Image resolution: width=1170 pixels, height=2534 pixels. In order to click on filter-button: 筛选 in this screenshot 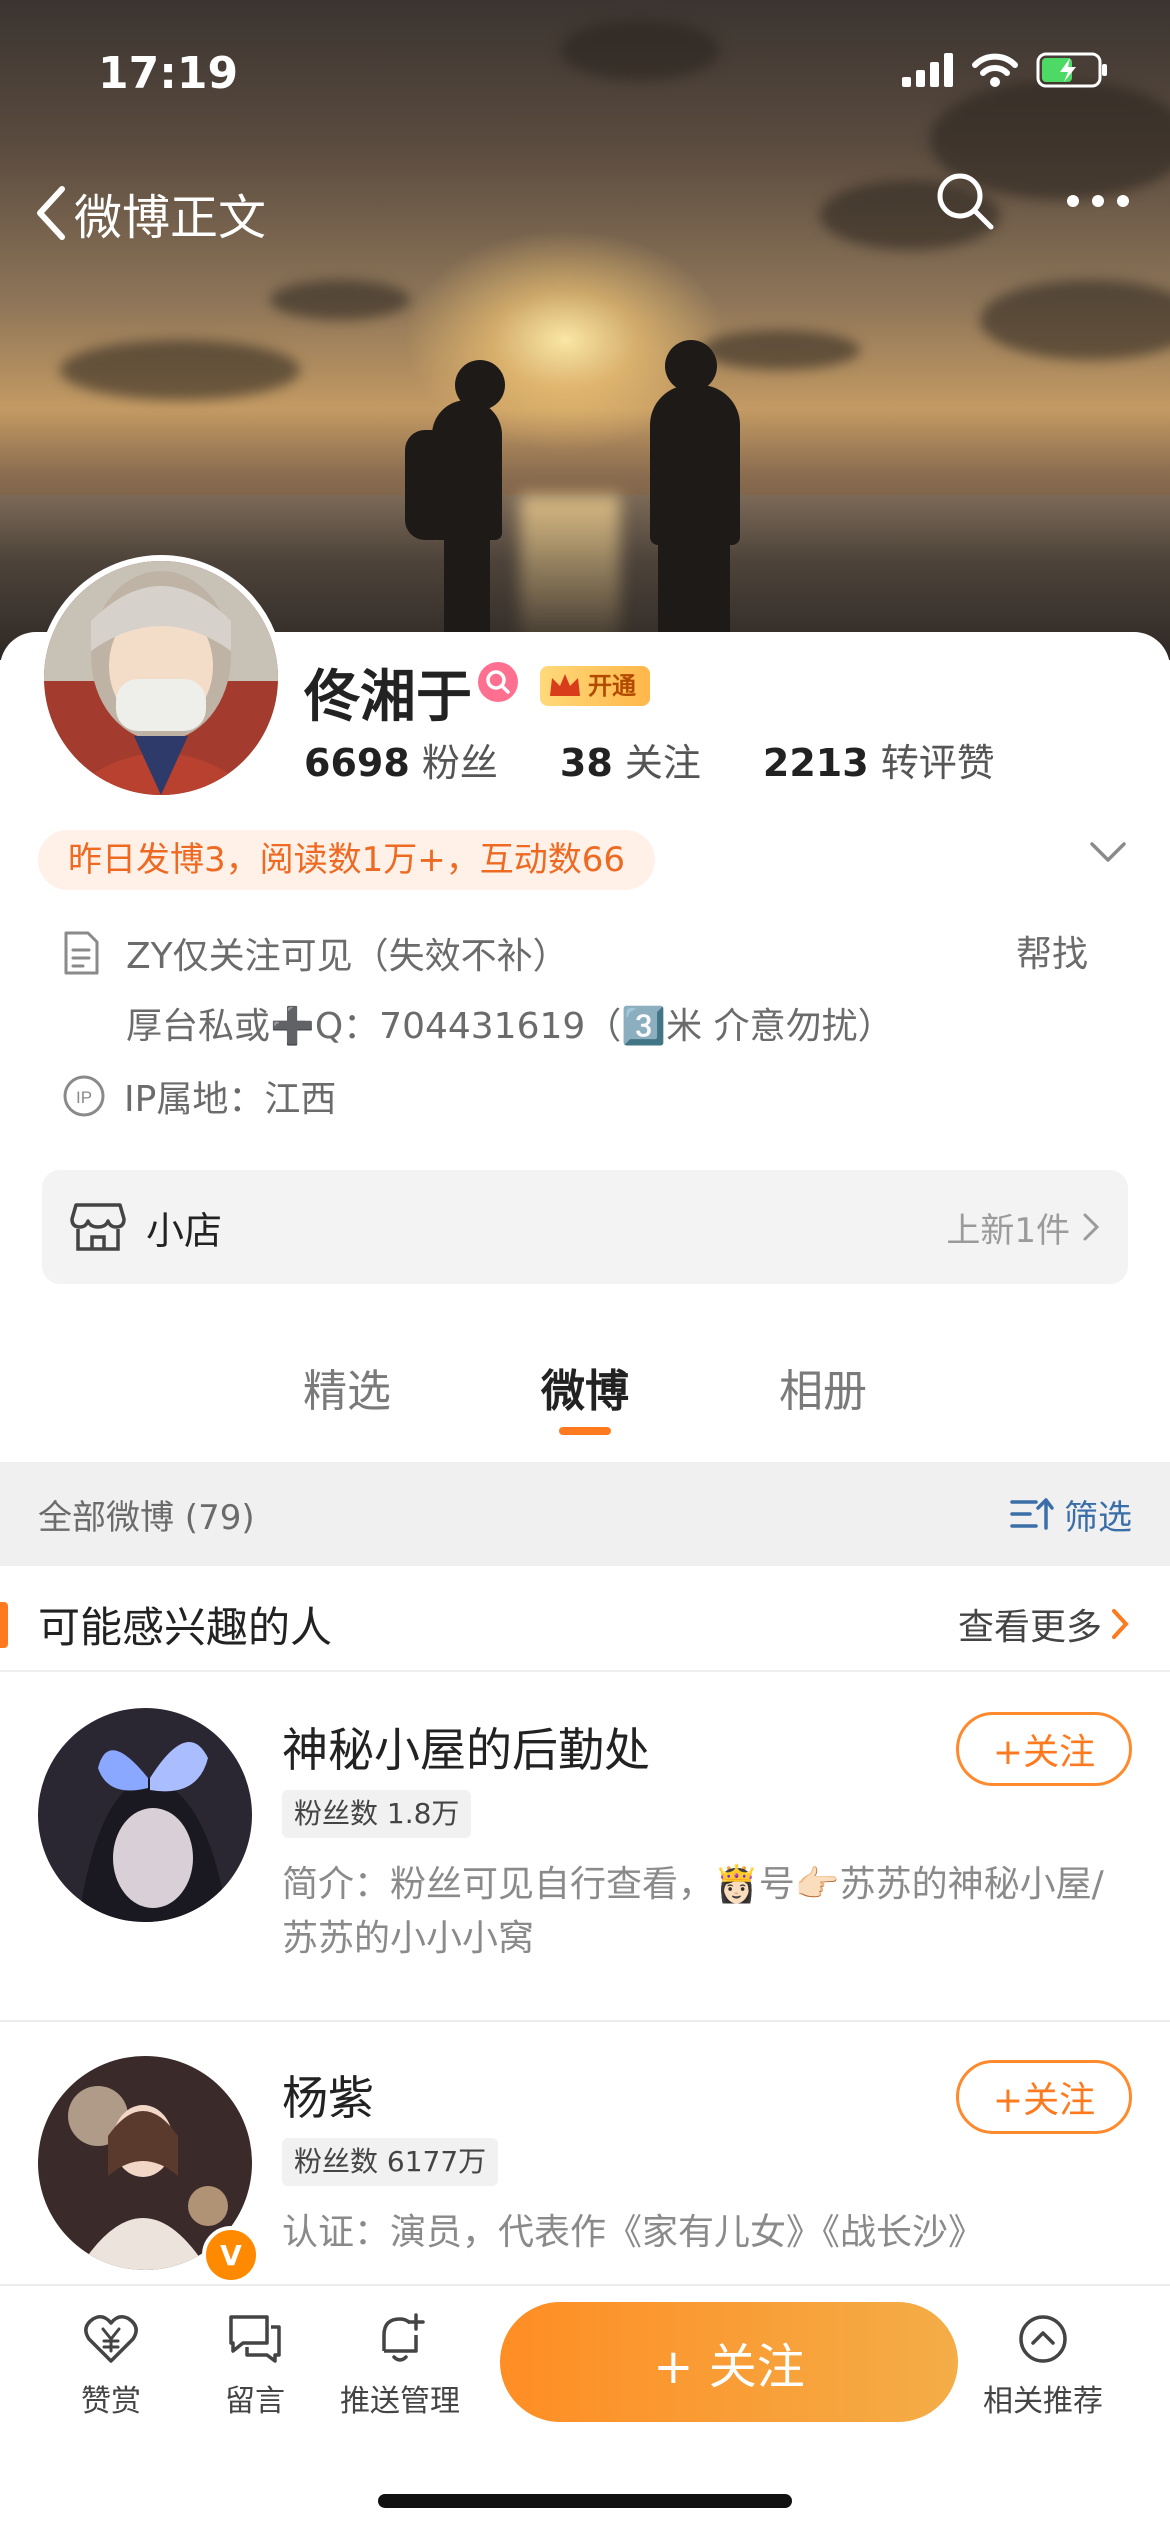, I will do `click(1071, 1514)`.